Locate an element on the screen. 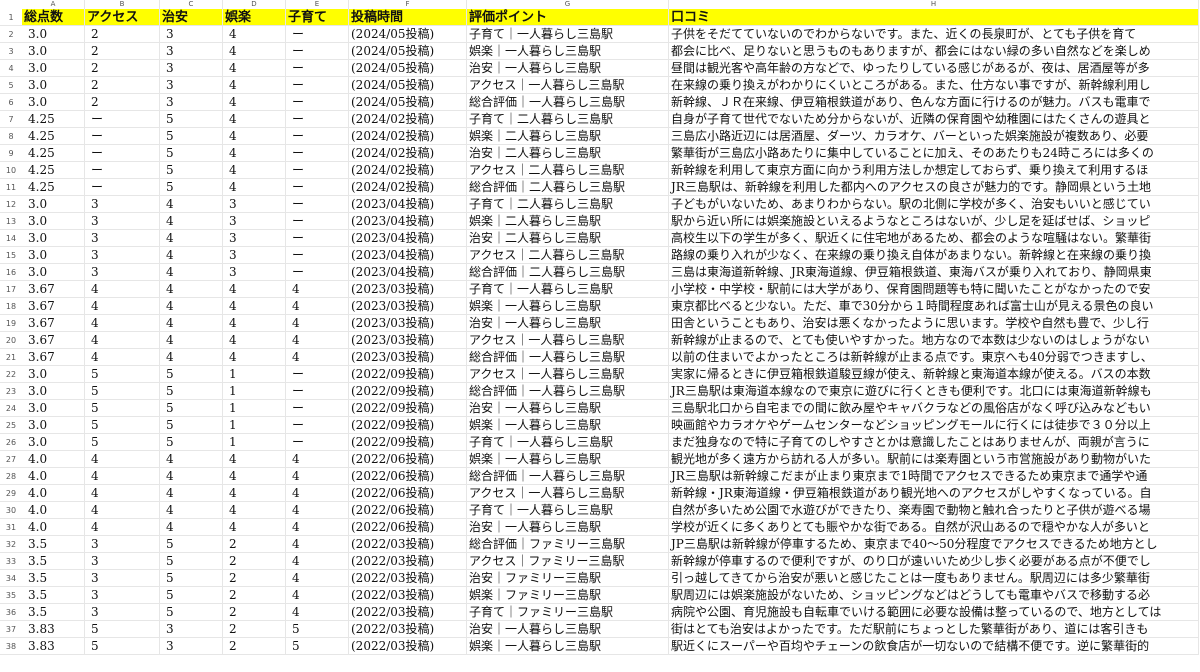  row-number: 11 is located at coordinates (11, 187).